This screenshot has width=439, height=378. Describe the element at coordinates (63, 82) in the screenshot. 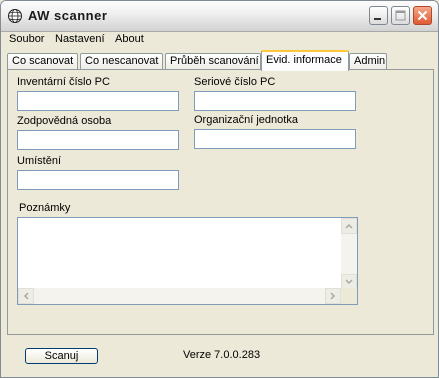

I see `inventory-label: Inventární číslo PC` at that location.